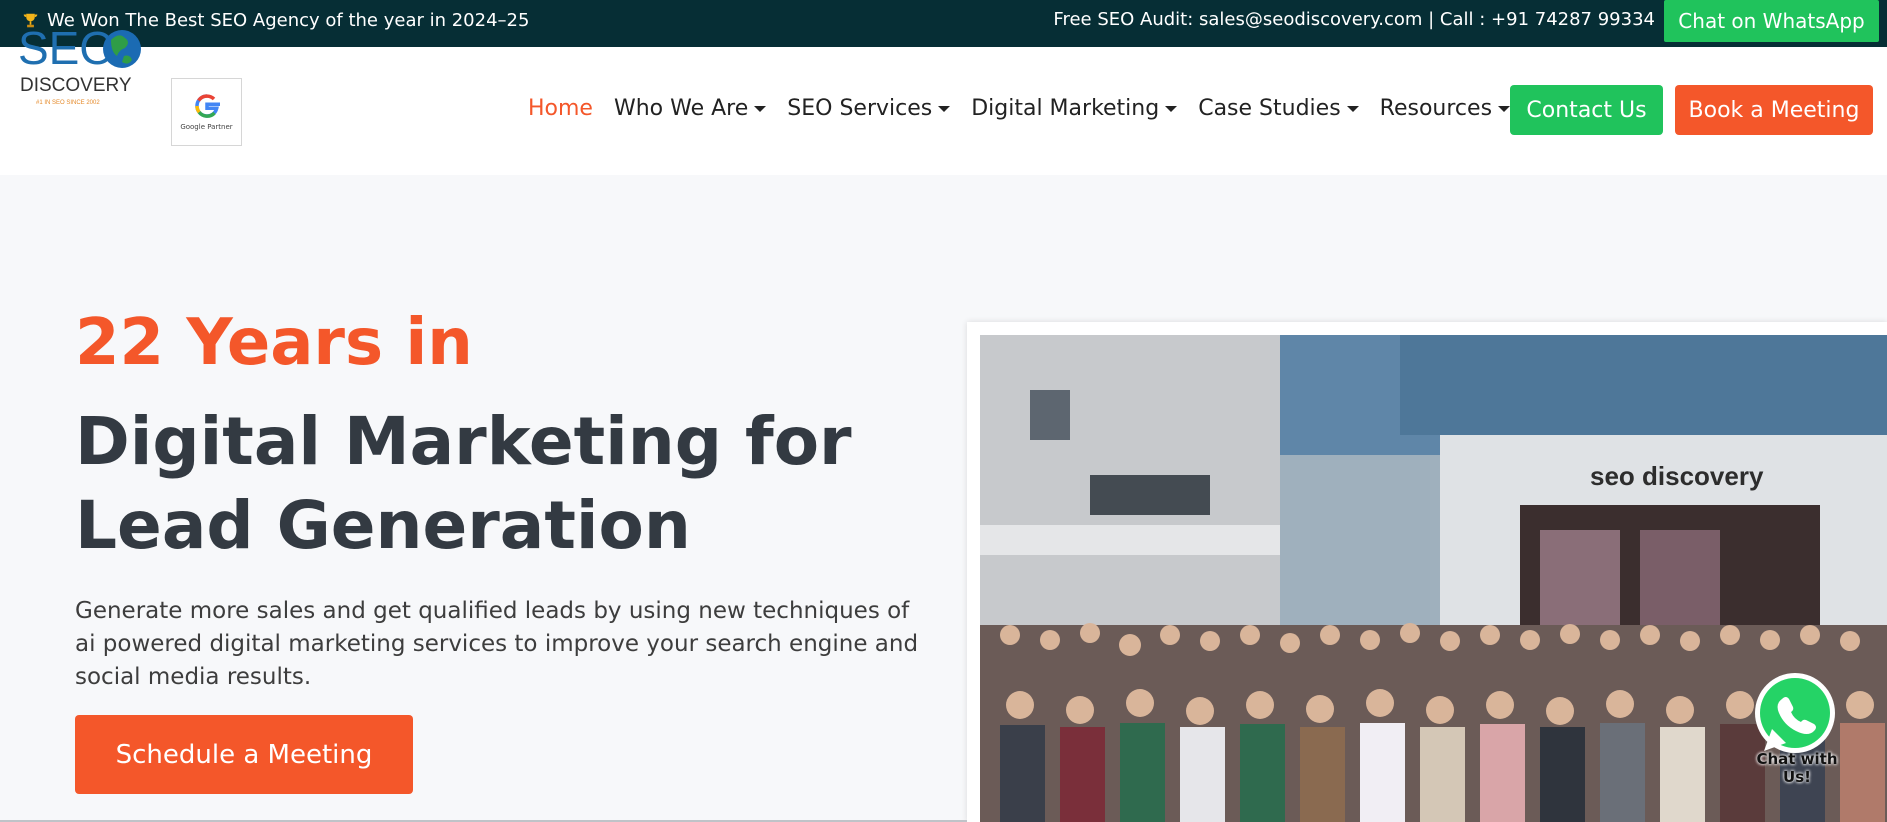  What do you see at coordinates (76, 85) in the screenshot?
I see `logo-discovery-text: DISCOVERY` at bounding box center [76, 85].